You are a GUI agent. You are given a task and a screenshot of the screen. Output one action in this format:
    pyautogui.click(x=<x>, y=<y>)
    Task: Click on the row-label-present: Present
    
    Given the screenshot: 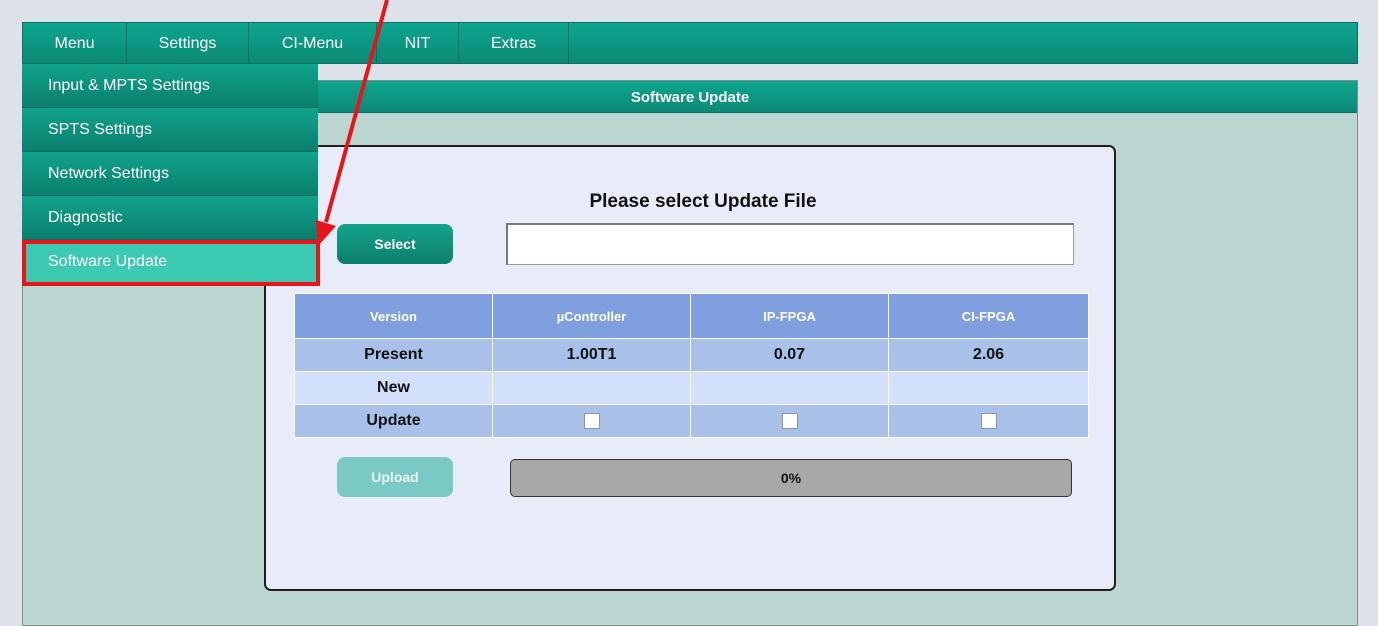 What is the action you would take?
    pyautogui.click(x=393, y=355)
    